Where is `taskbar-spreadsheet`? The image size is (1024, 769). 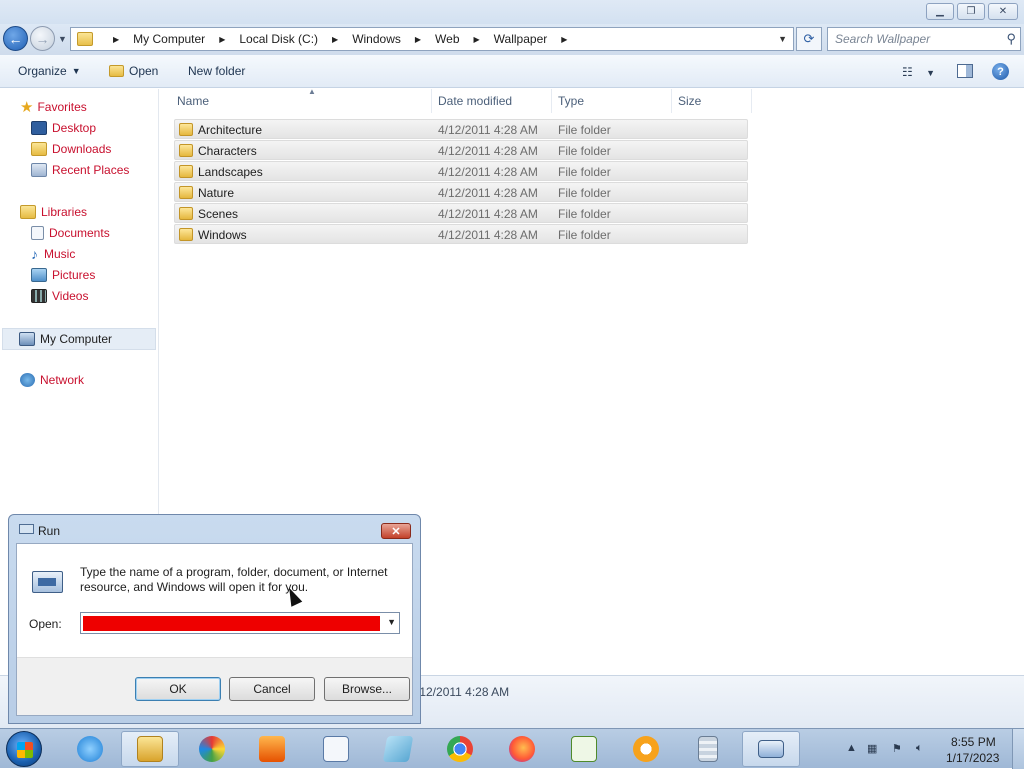 taskbar-spreadsheet is located at coordinates (584, 749).